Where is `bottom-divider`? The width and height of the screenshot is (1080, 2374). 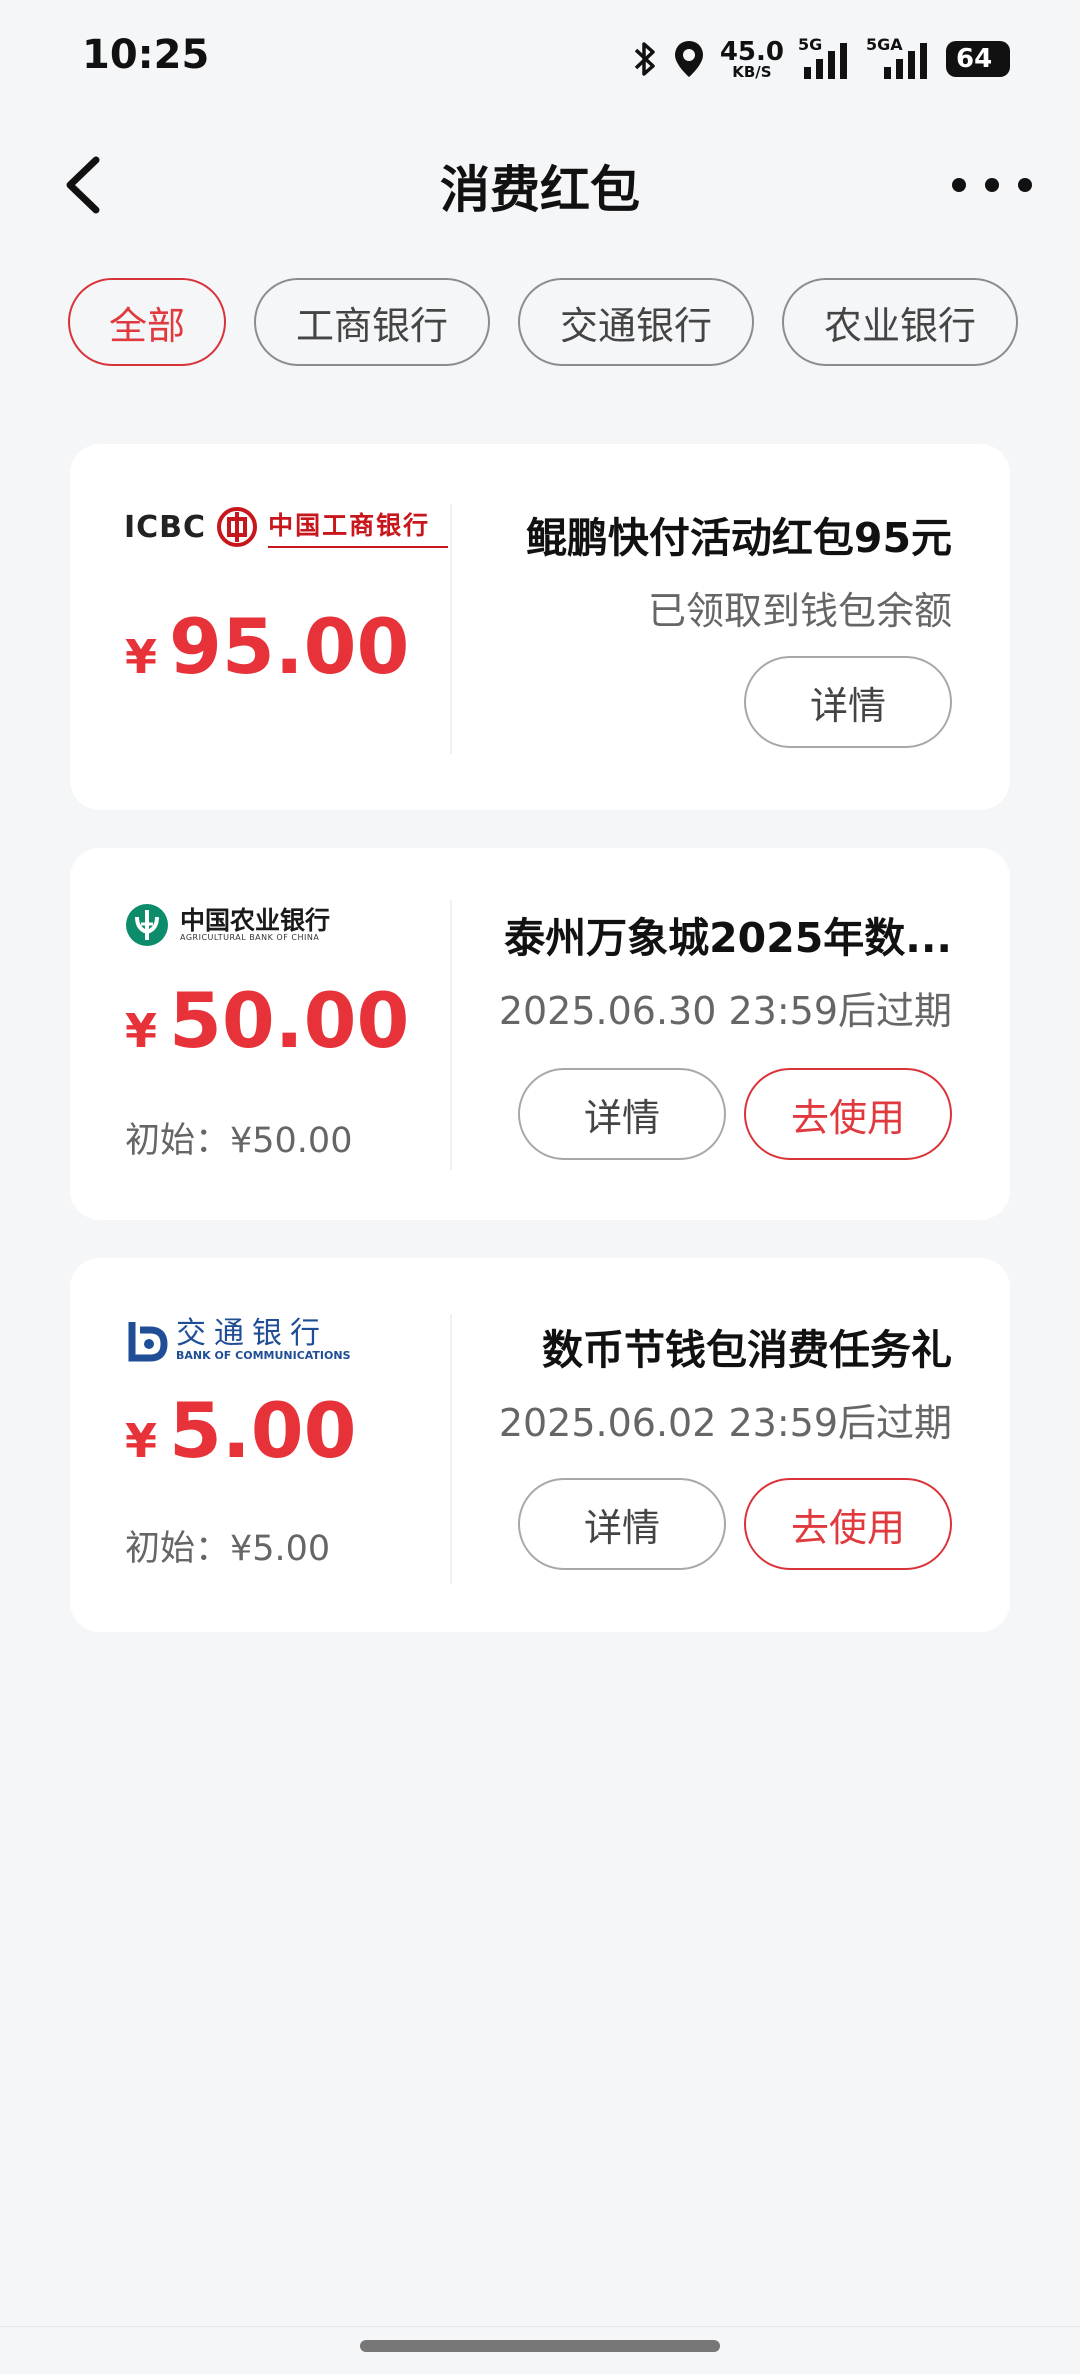 bottom-divider is located at coordinates (540, 2326).